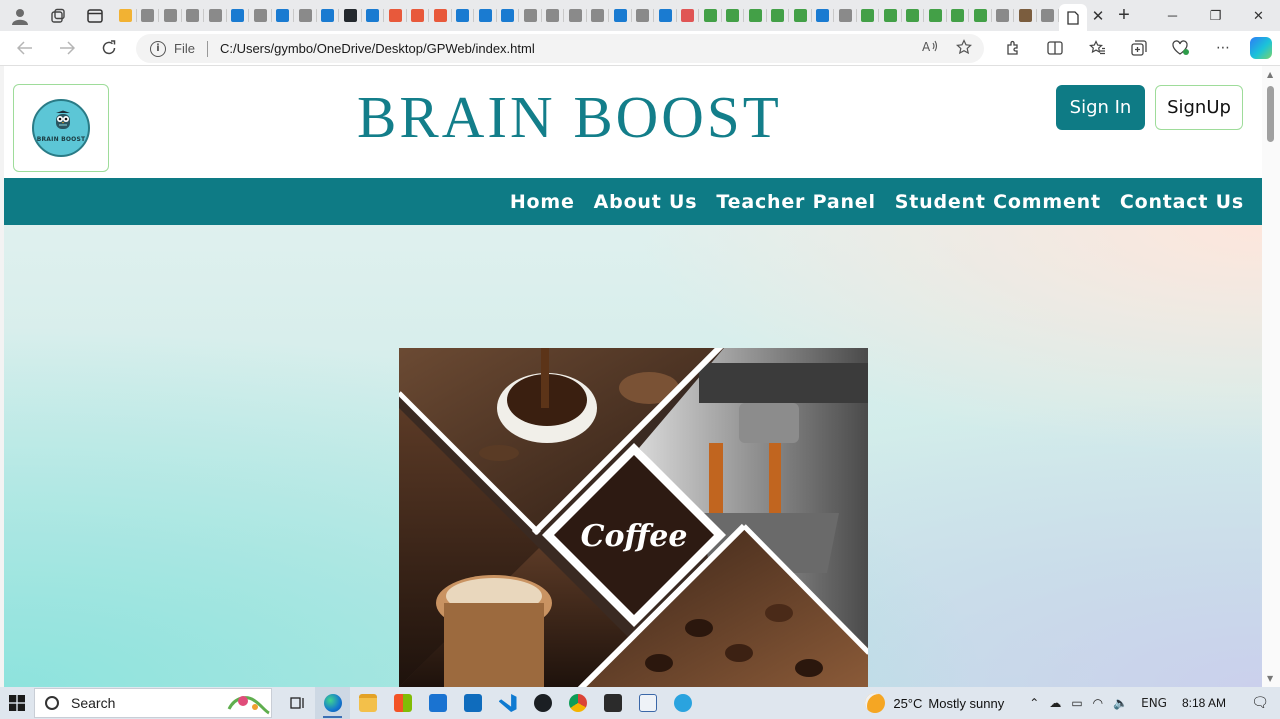  Describe the element at coordinates (1013, 48) in the screenshot. I see `extensions-icon` at that location.